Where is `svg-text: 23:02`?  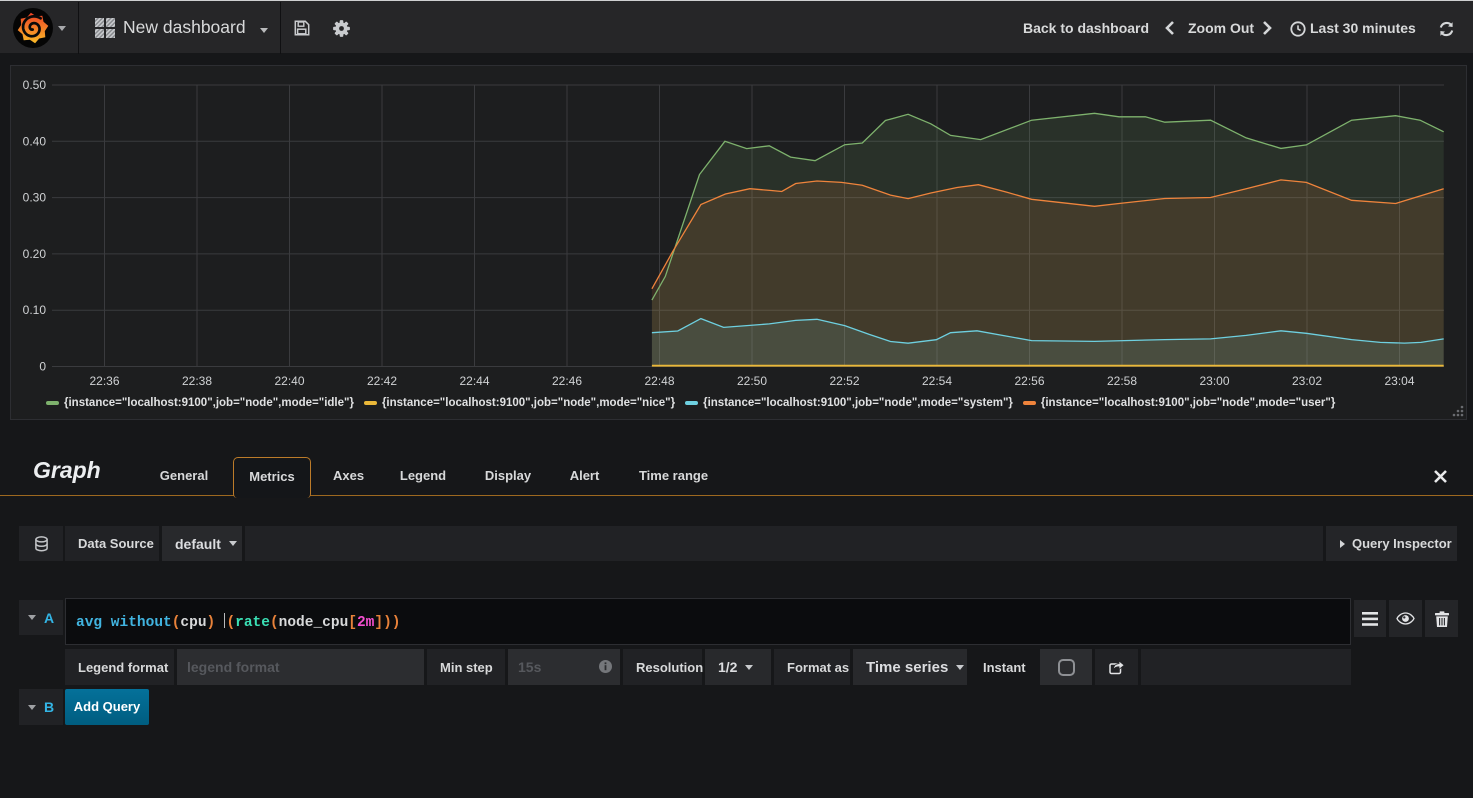
svg-text: 23:02 is located at coordinates (1307, 381).